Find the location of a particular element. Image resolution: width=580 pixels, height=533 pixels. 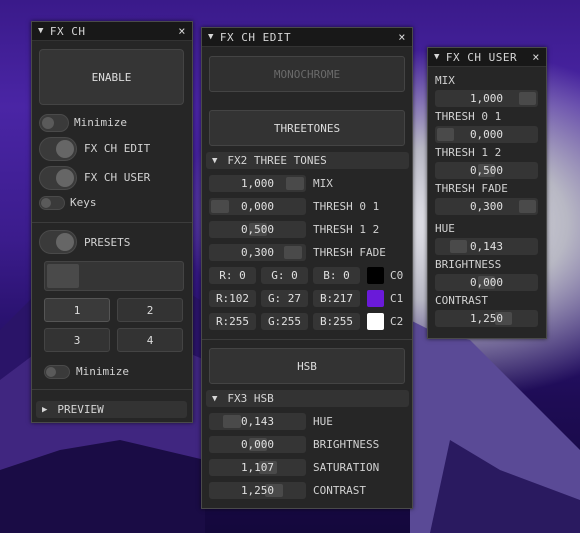

c0-color-swatch is located at coordinates (375, 275).